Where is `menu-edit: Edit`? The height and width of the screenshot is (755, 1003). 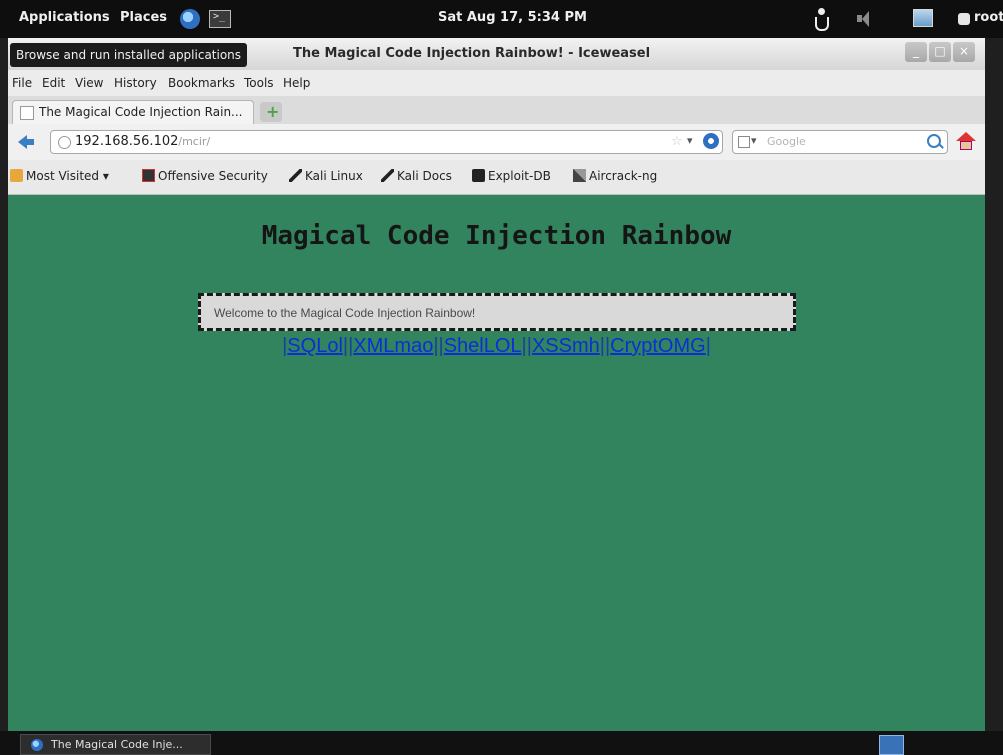
menu-edit: Edit is located at coordinates (53, 83).